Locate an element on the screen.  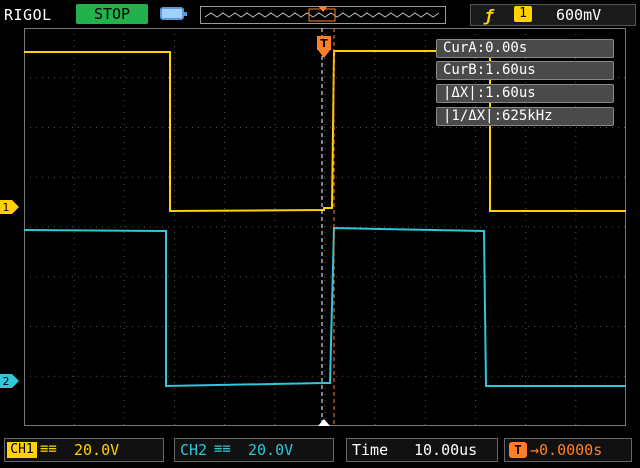
inverse-delta-x-readout: |1/ΔX|:625kHz is located at coordinates (525, 116).